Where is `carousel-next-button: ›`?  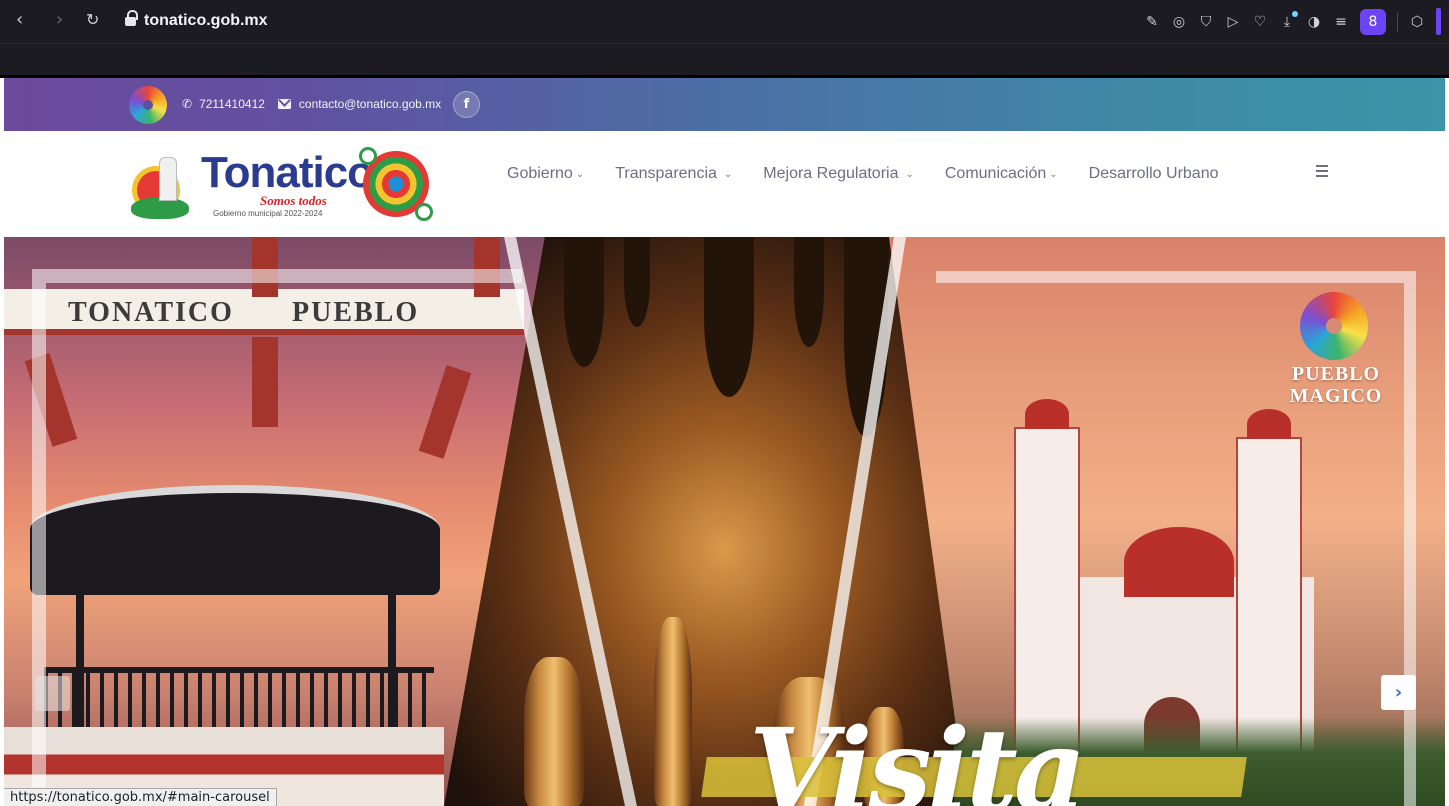 carousel-next-button: › is located at coordinates (1398, 692).